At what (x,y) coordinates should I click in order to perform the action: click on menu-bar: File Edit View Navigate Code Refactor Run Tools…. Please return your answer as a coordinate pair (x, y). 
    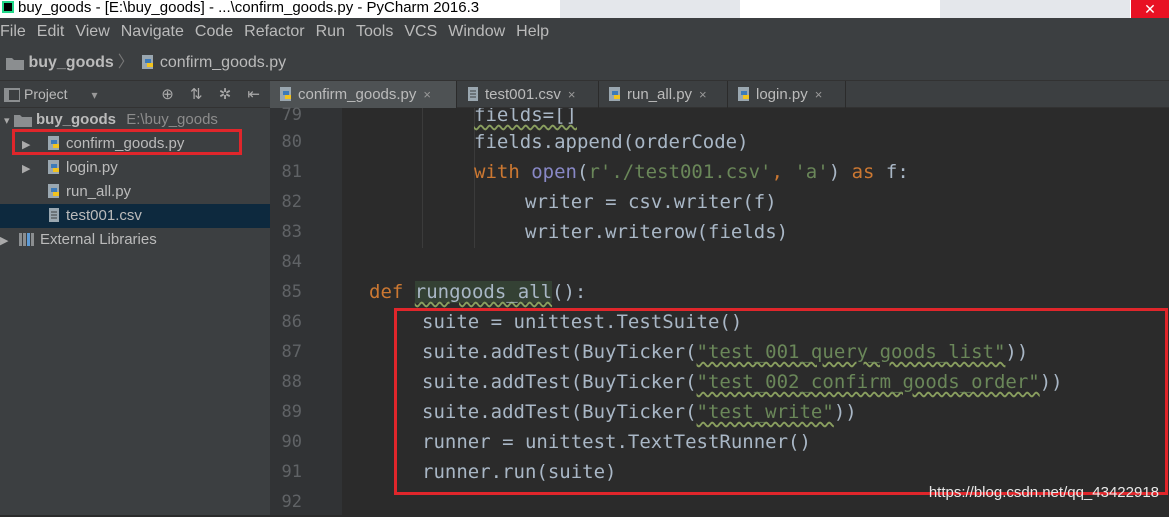
    Looking at the image, I should click on (584, 31).